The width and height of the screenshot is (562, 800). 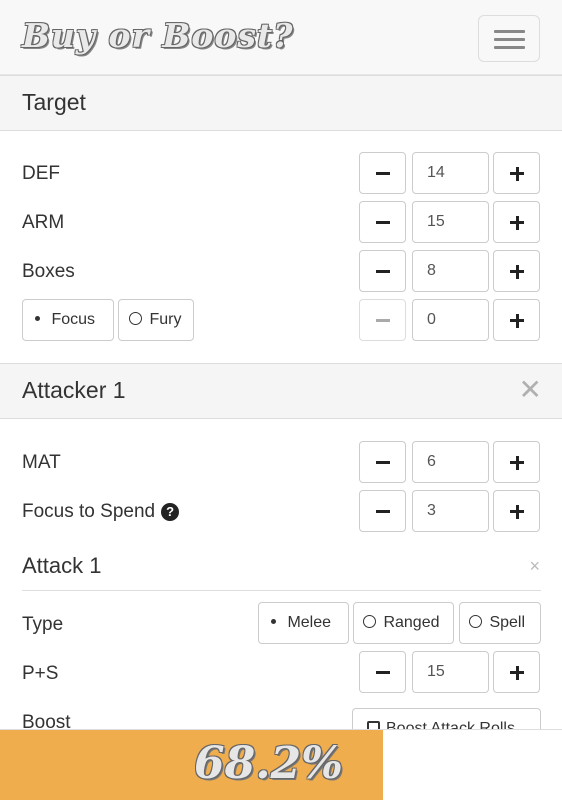 What do you see at coordinates (534, 566) in the screenshot?
I see `close-icon: ×` at bounding box center [534, 566].